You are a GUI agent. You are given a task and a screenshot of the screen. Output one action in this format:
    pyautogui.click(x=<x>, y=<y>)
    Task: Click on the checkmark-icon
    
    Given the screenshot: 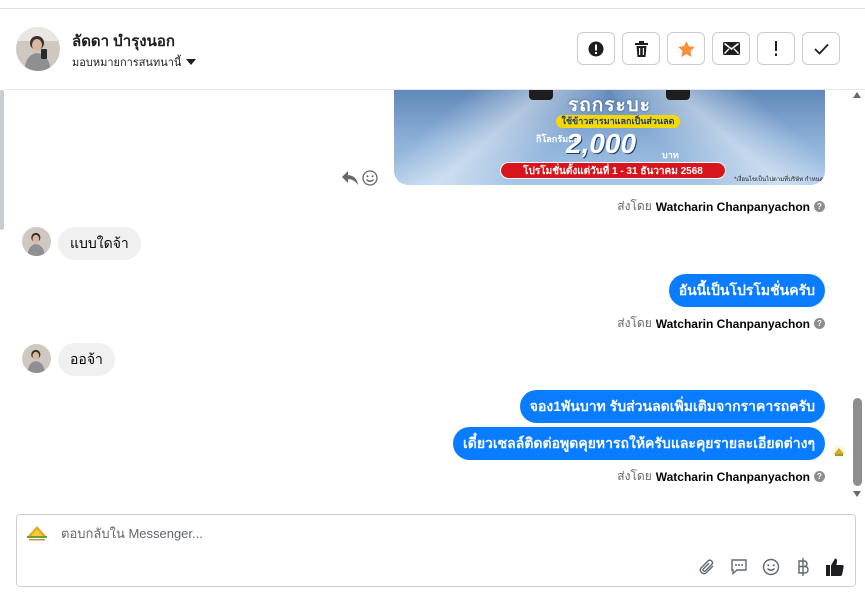 What is the action you would take?
    pyautogui.click(x=821, y=49)
    